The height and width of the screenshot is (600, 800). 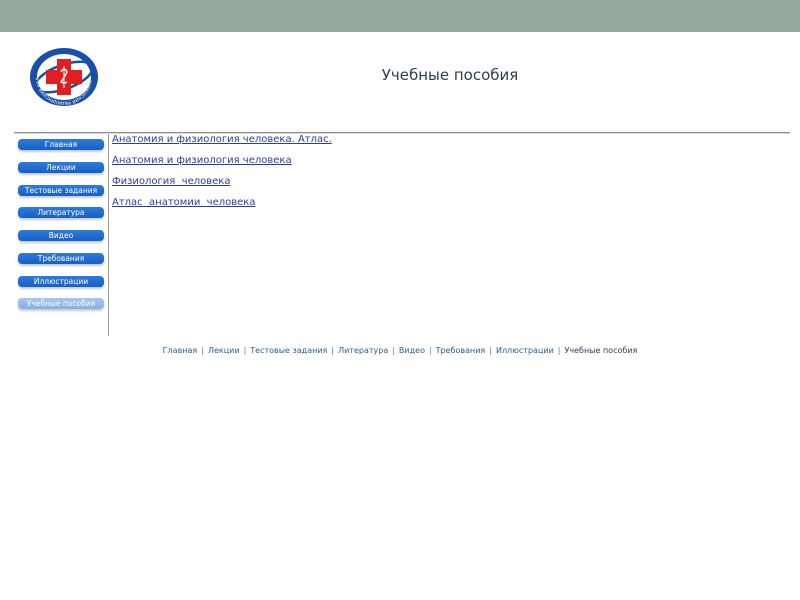 I want to click on sidebar-item-home: Главная, so click(x=61, y=144).